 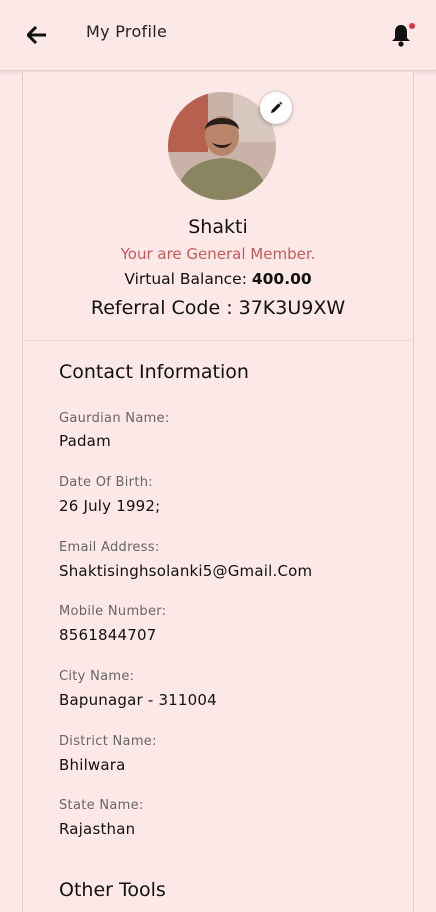 I want to click on back-button, so click(x=37, y=35).